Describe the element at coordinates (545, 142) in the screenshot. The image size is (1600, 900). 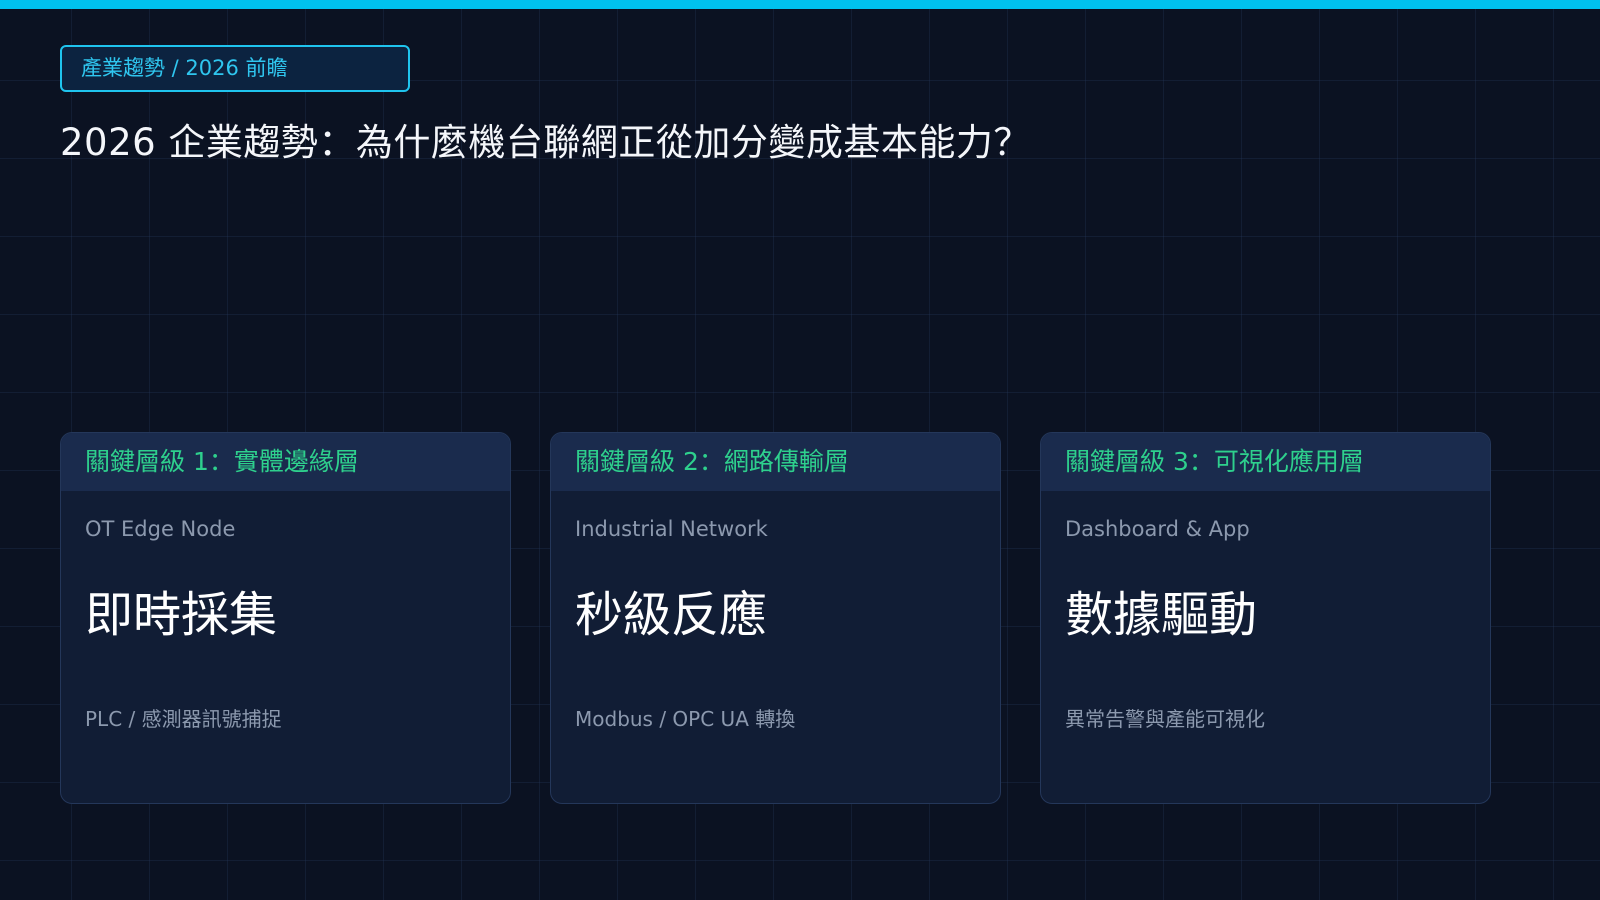
I see `page-title: 2026 企業趨勢：為什麼機台聯網正從加分變成基本能力？` at that location.